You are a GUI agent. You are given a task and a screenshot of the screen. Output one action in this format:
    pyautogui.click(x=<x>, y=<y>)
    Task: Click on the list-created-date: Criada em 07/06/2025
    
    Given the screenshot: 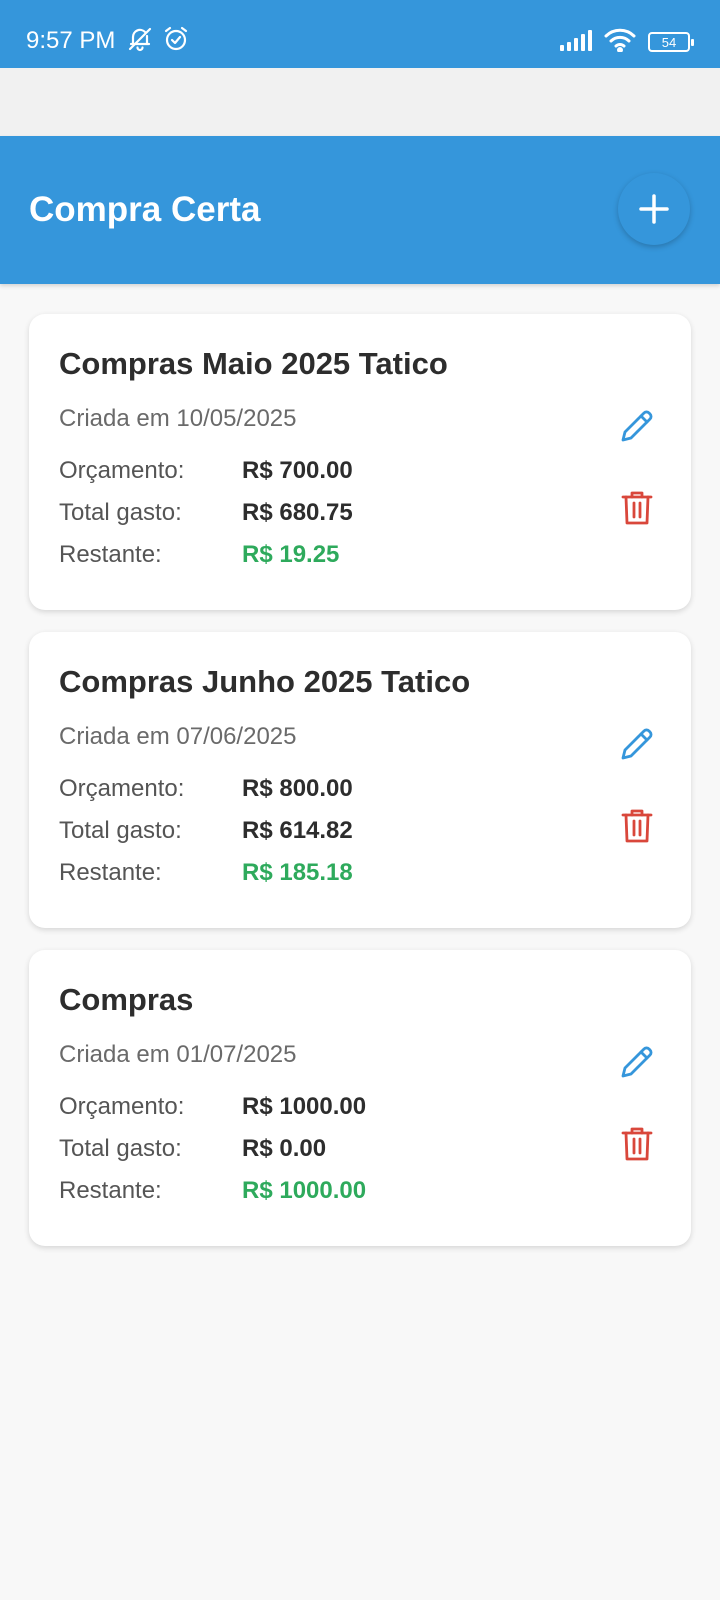 What is the action you would take?
    pyautogui.click(x=178, y=736)
    